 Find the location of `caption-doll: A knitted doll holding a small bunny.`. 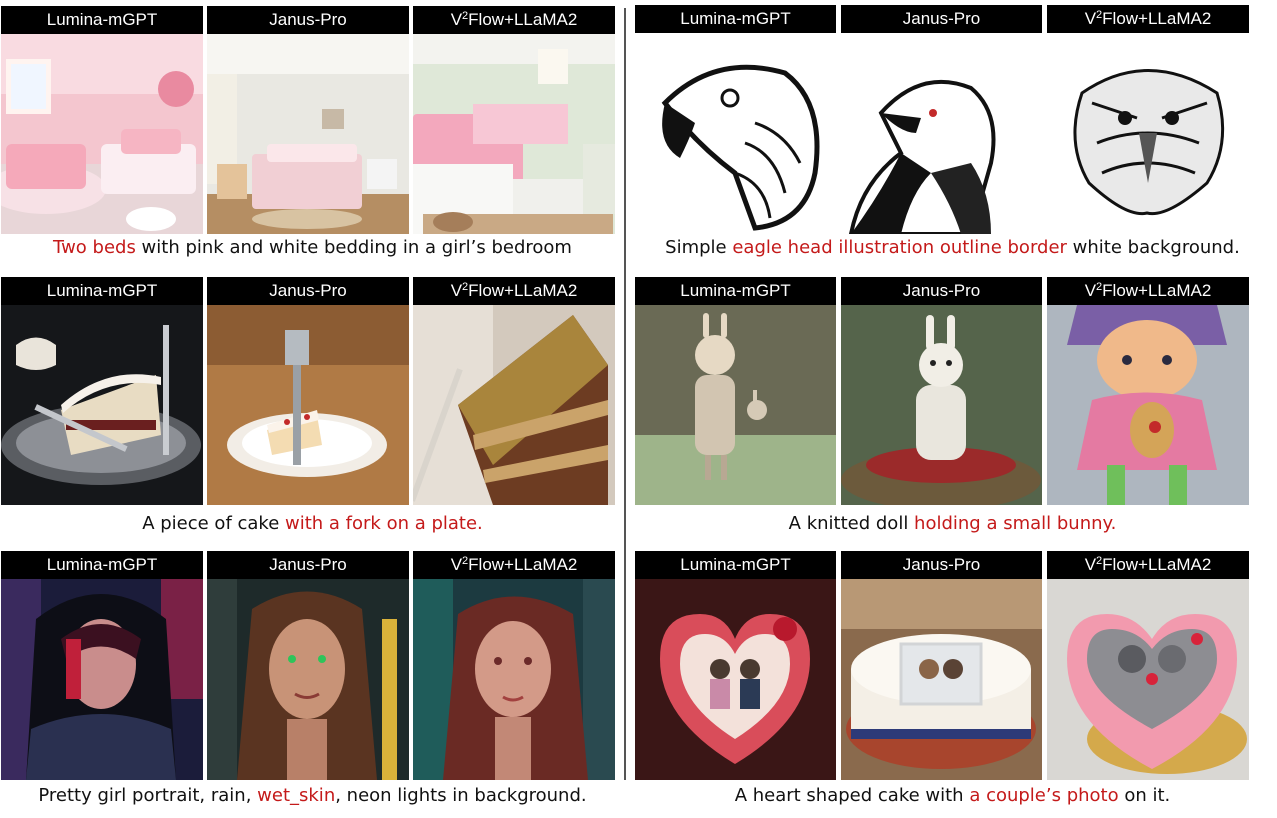

caption-doll: A knitted doll holding a small bunny. is located at coordinates (952, 524).